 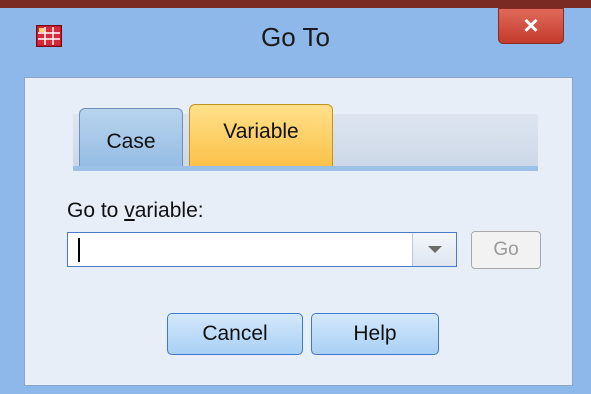 I want to click on top-edge-strip, so click(x=295, y=4).